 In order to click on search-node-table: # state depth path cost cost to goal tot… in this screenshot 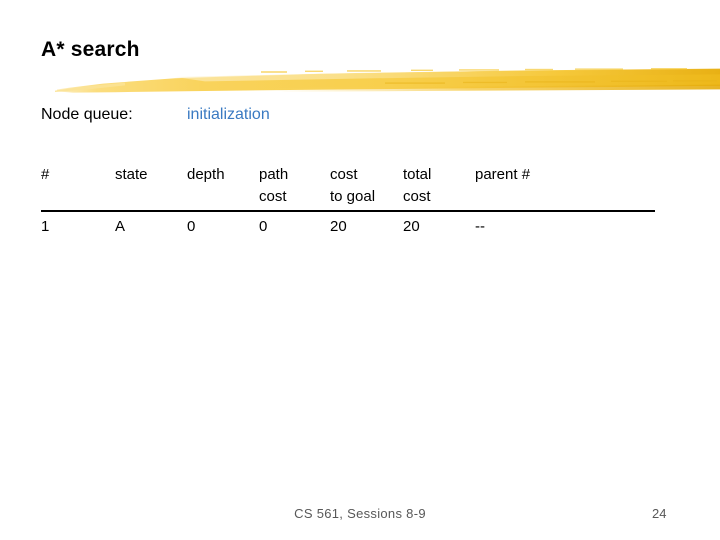, I will do `click(349, 204)`.